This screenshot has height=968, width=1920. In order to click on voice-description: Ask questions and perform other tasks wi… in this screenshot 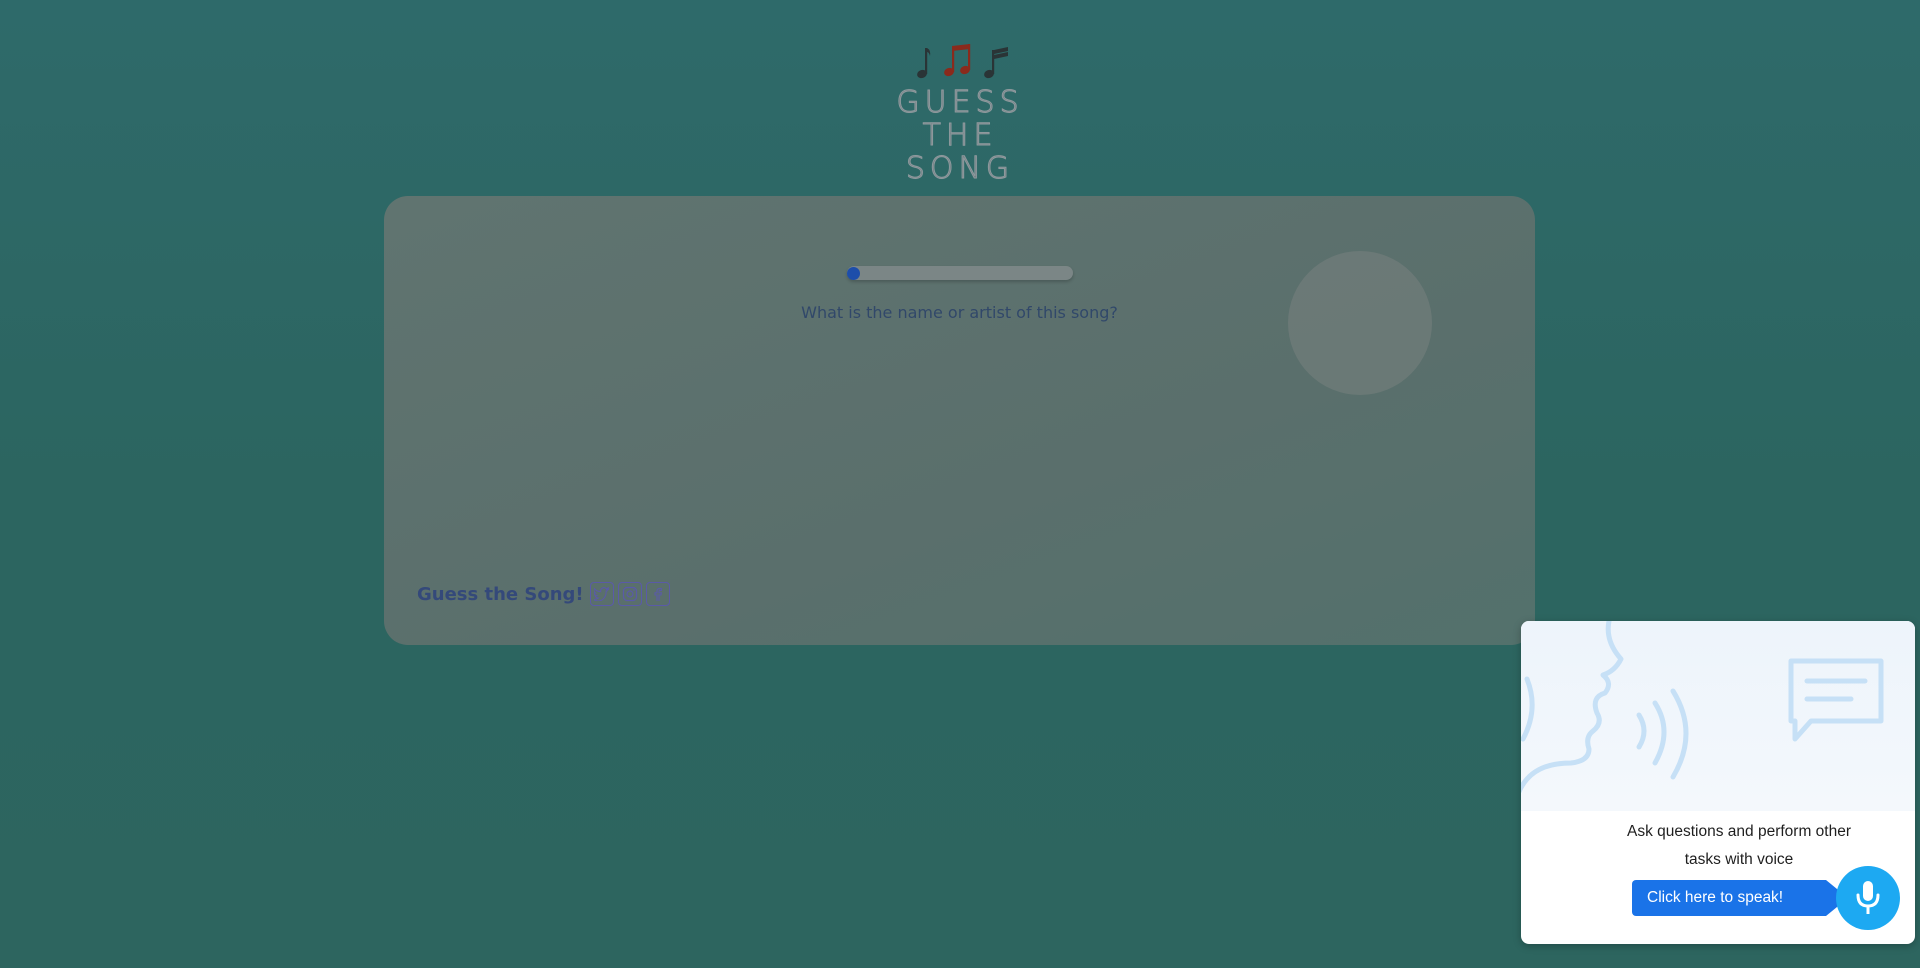, I will do `click(1739, 846)`.